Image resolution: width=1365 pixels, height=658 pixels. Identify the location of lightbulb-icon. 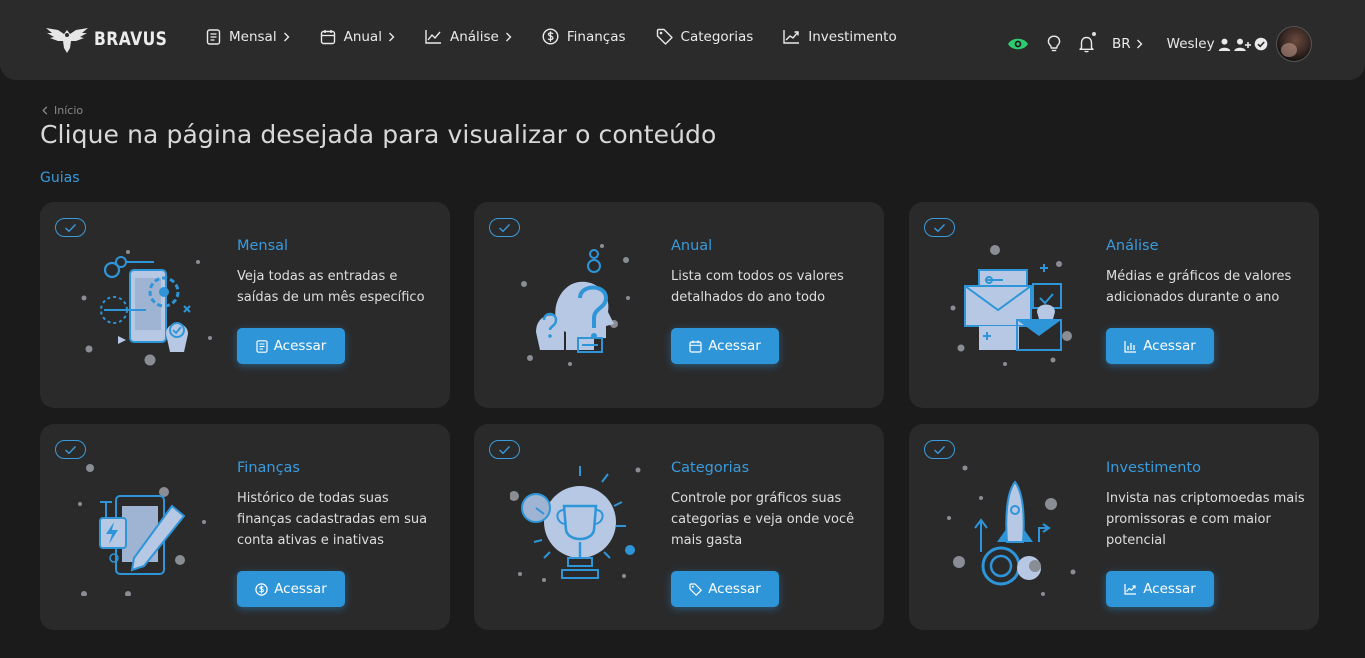
(1054, 43).